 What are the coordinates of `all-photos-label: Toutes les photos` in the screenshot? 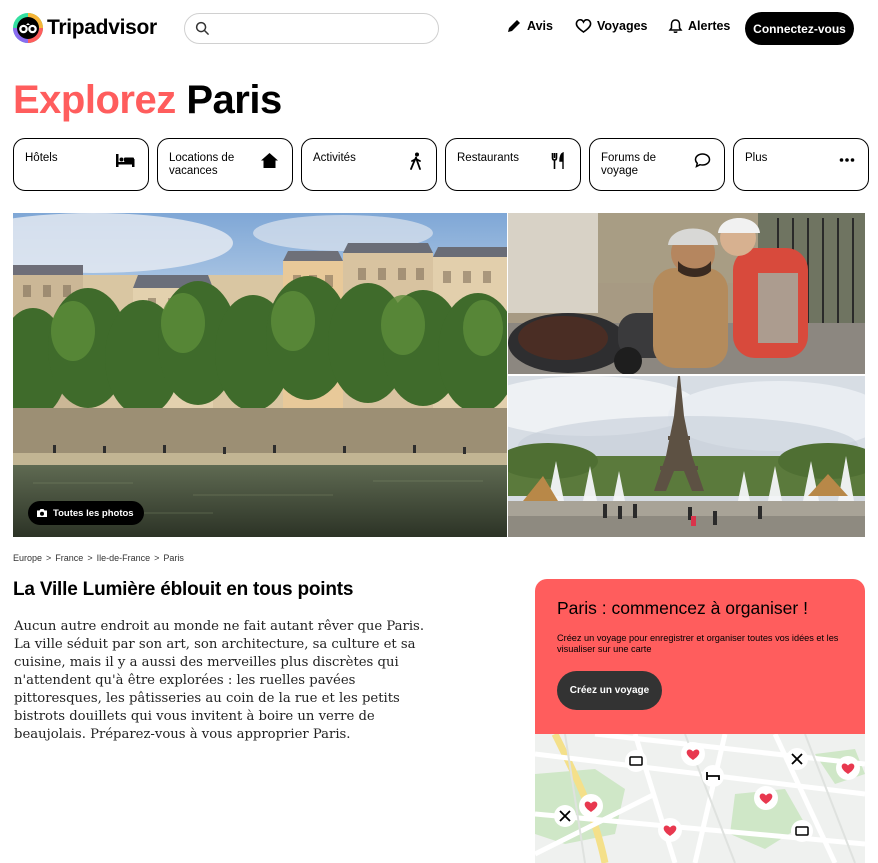 It's located at (93, 513).